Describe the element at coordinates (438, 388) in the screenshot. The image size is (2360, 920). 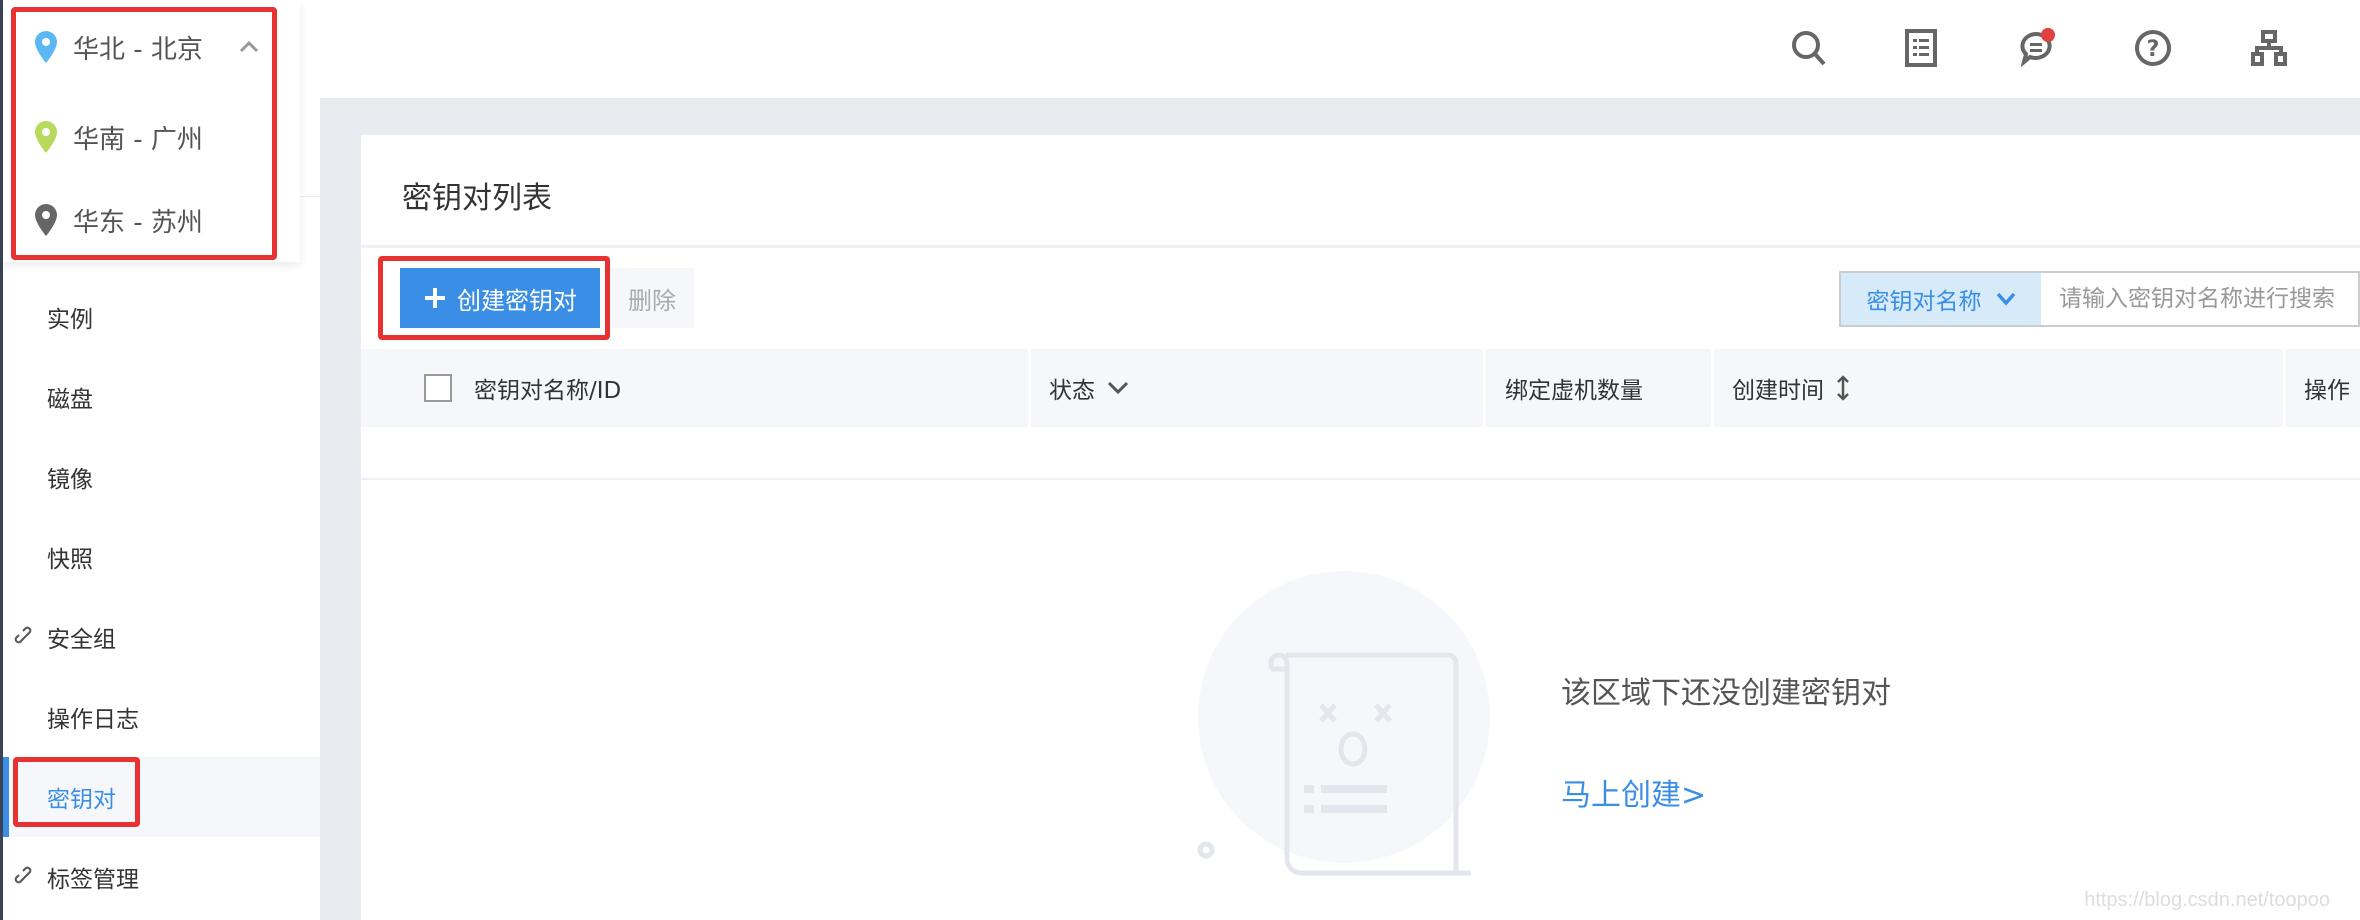
I see `select-all-checkbox` at that location.